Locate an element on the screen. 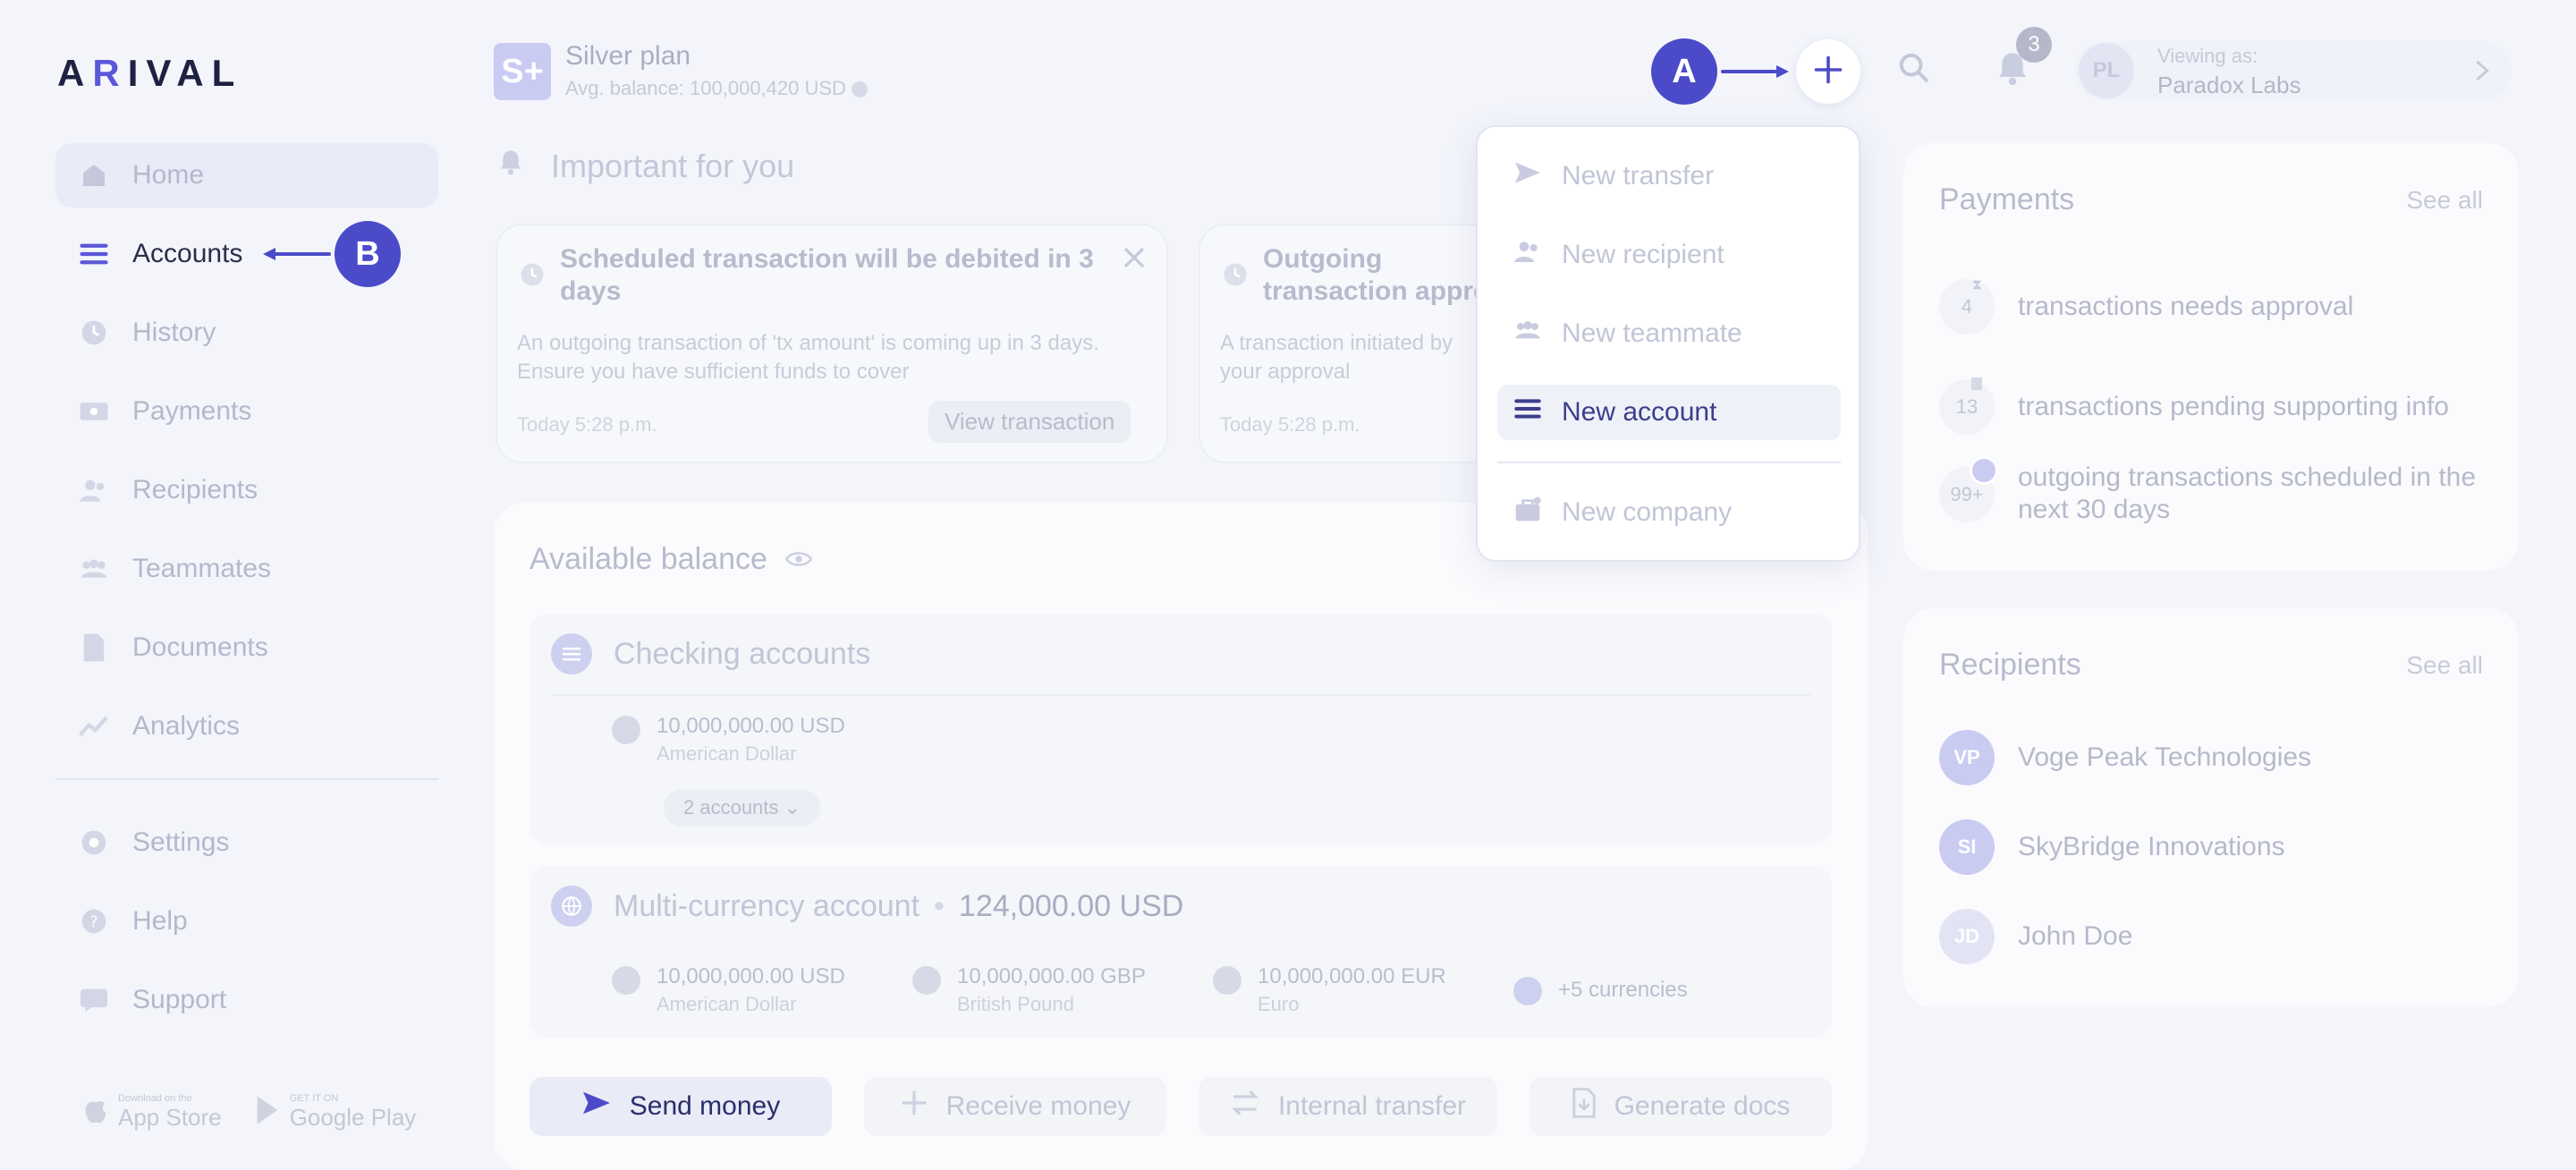  menu-divider is located at coordinates (1669, 462).